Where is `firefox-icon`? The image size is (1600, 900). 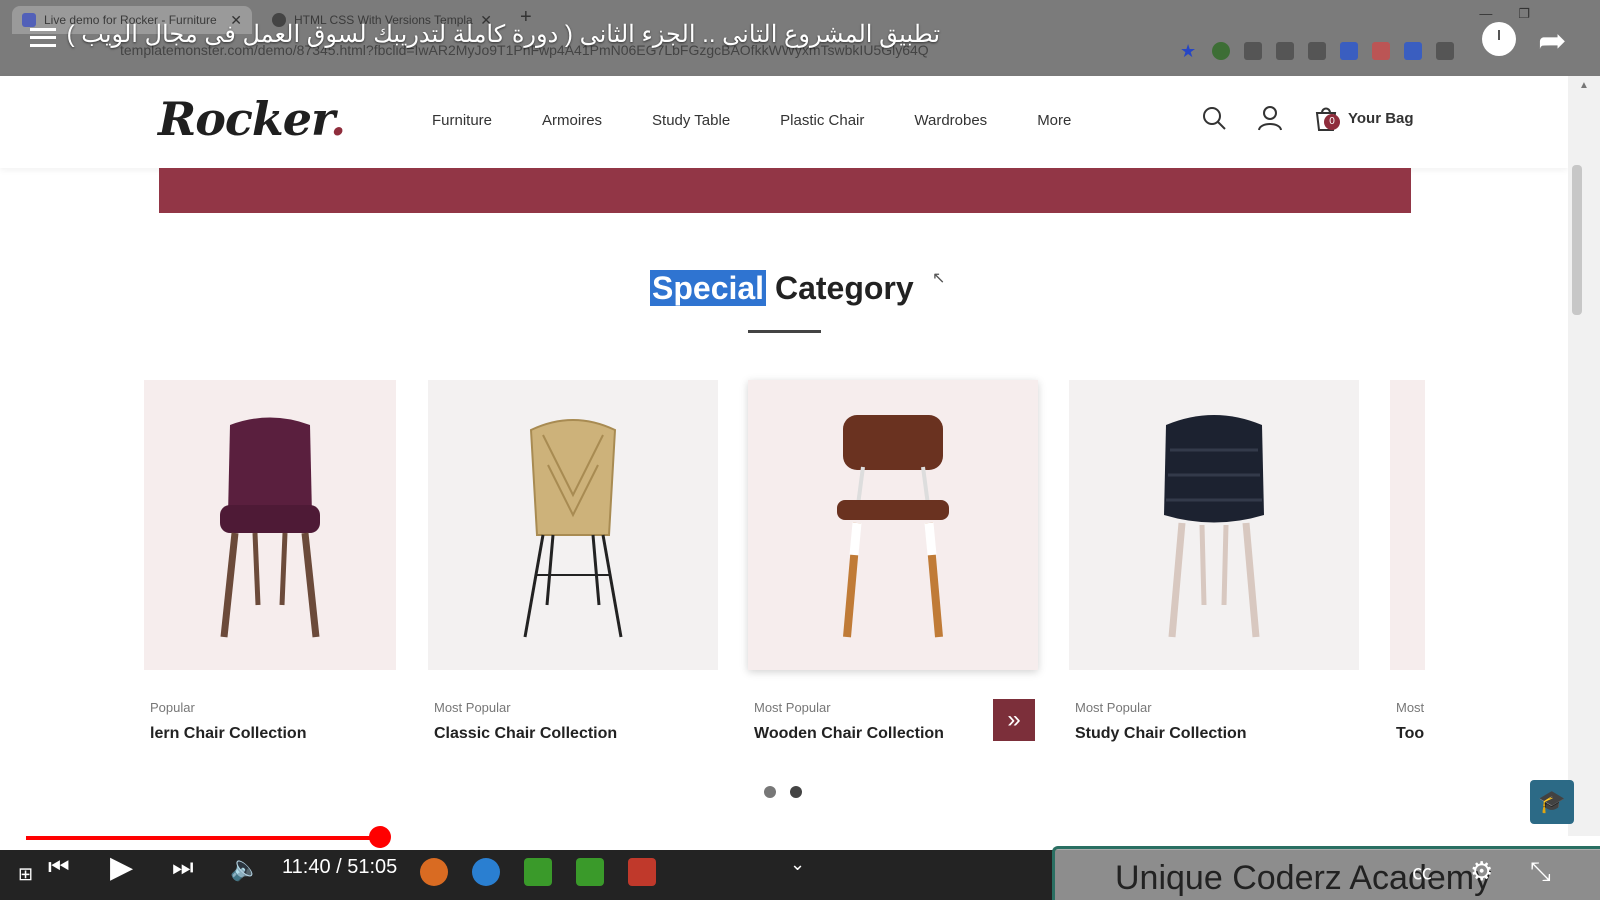 firefox-icon is located at coordinates (434, 872).